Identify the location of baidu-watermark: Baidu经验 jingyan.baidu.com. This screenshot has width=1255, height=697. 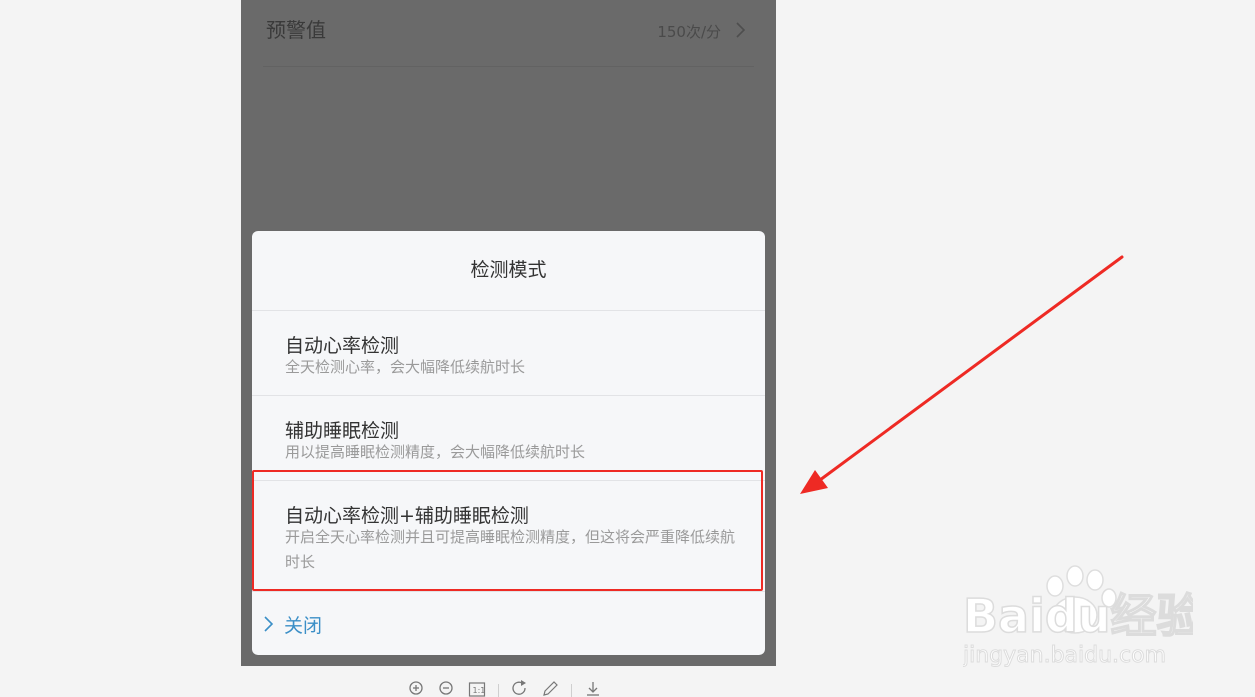
(1082, 620).